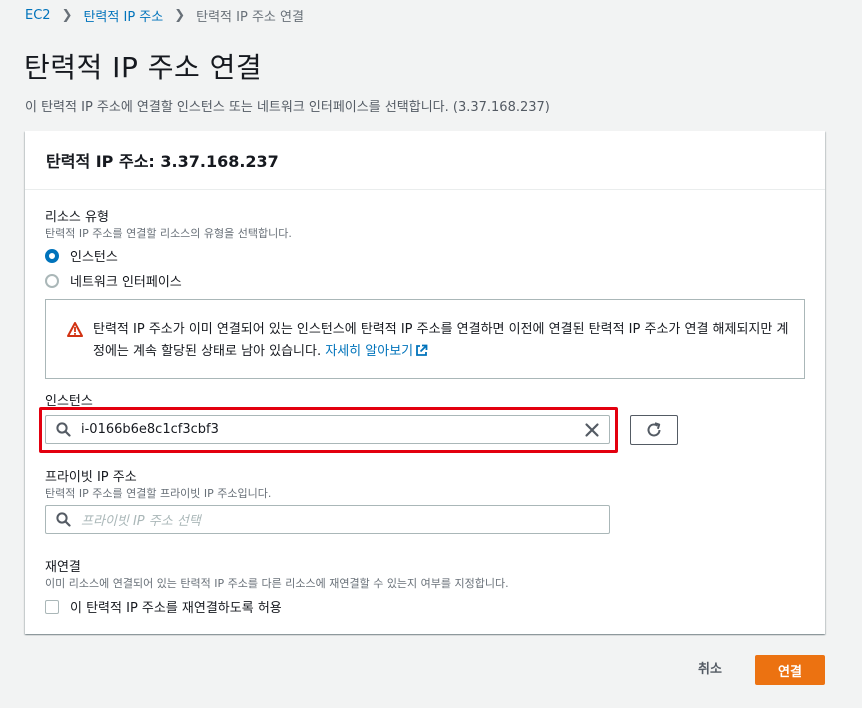 The image size is (862, 708). Describe the element at coordinates (250, 17) in the screenshot. I see `breadcrumb-current: 탄력적 IP 주소 연결` at that location.